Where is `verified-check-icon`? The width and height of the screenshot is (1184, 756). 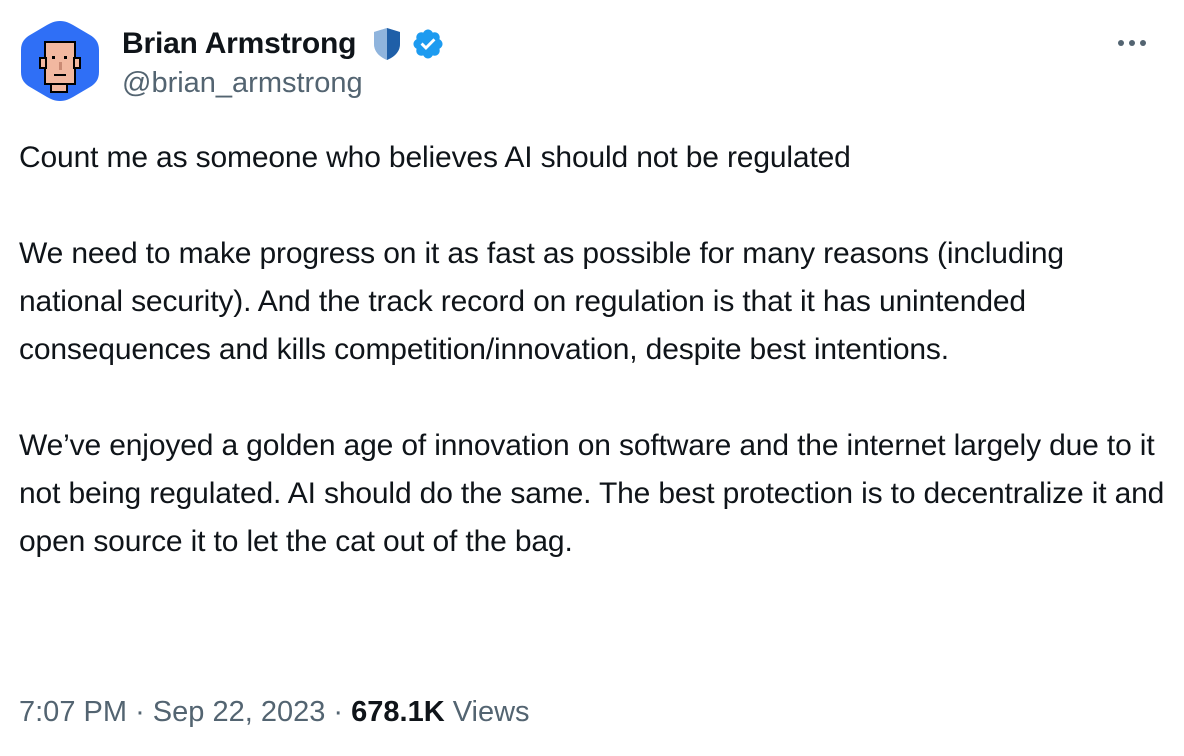
verified-check-icon is located at coordinates (428, 44).